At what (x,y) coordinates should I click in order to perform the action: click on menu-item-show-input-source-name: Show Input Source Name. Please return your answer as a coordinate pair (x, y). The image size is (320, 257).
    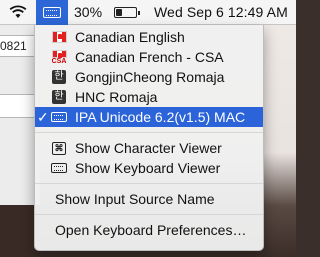
    Looking at the image, I should click on (149, 199).